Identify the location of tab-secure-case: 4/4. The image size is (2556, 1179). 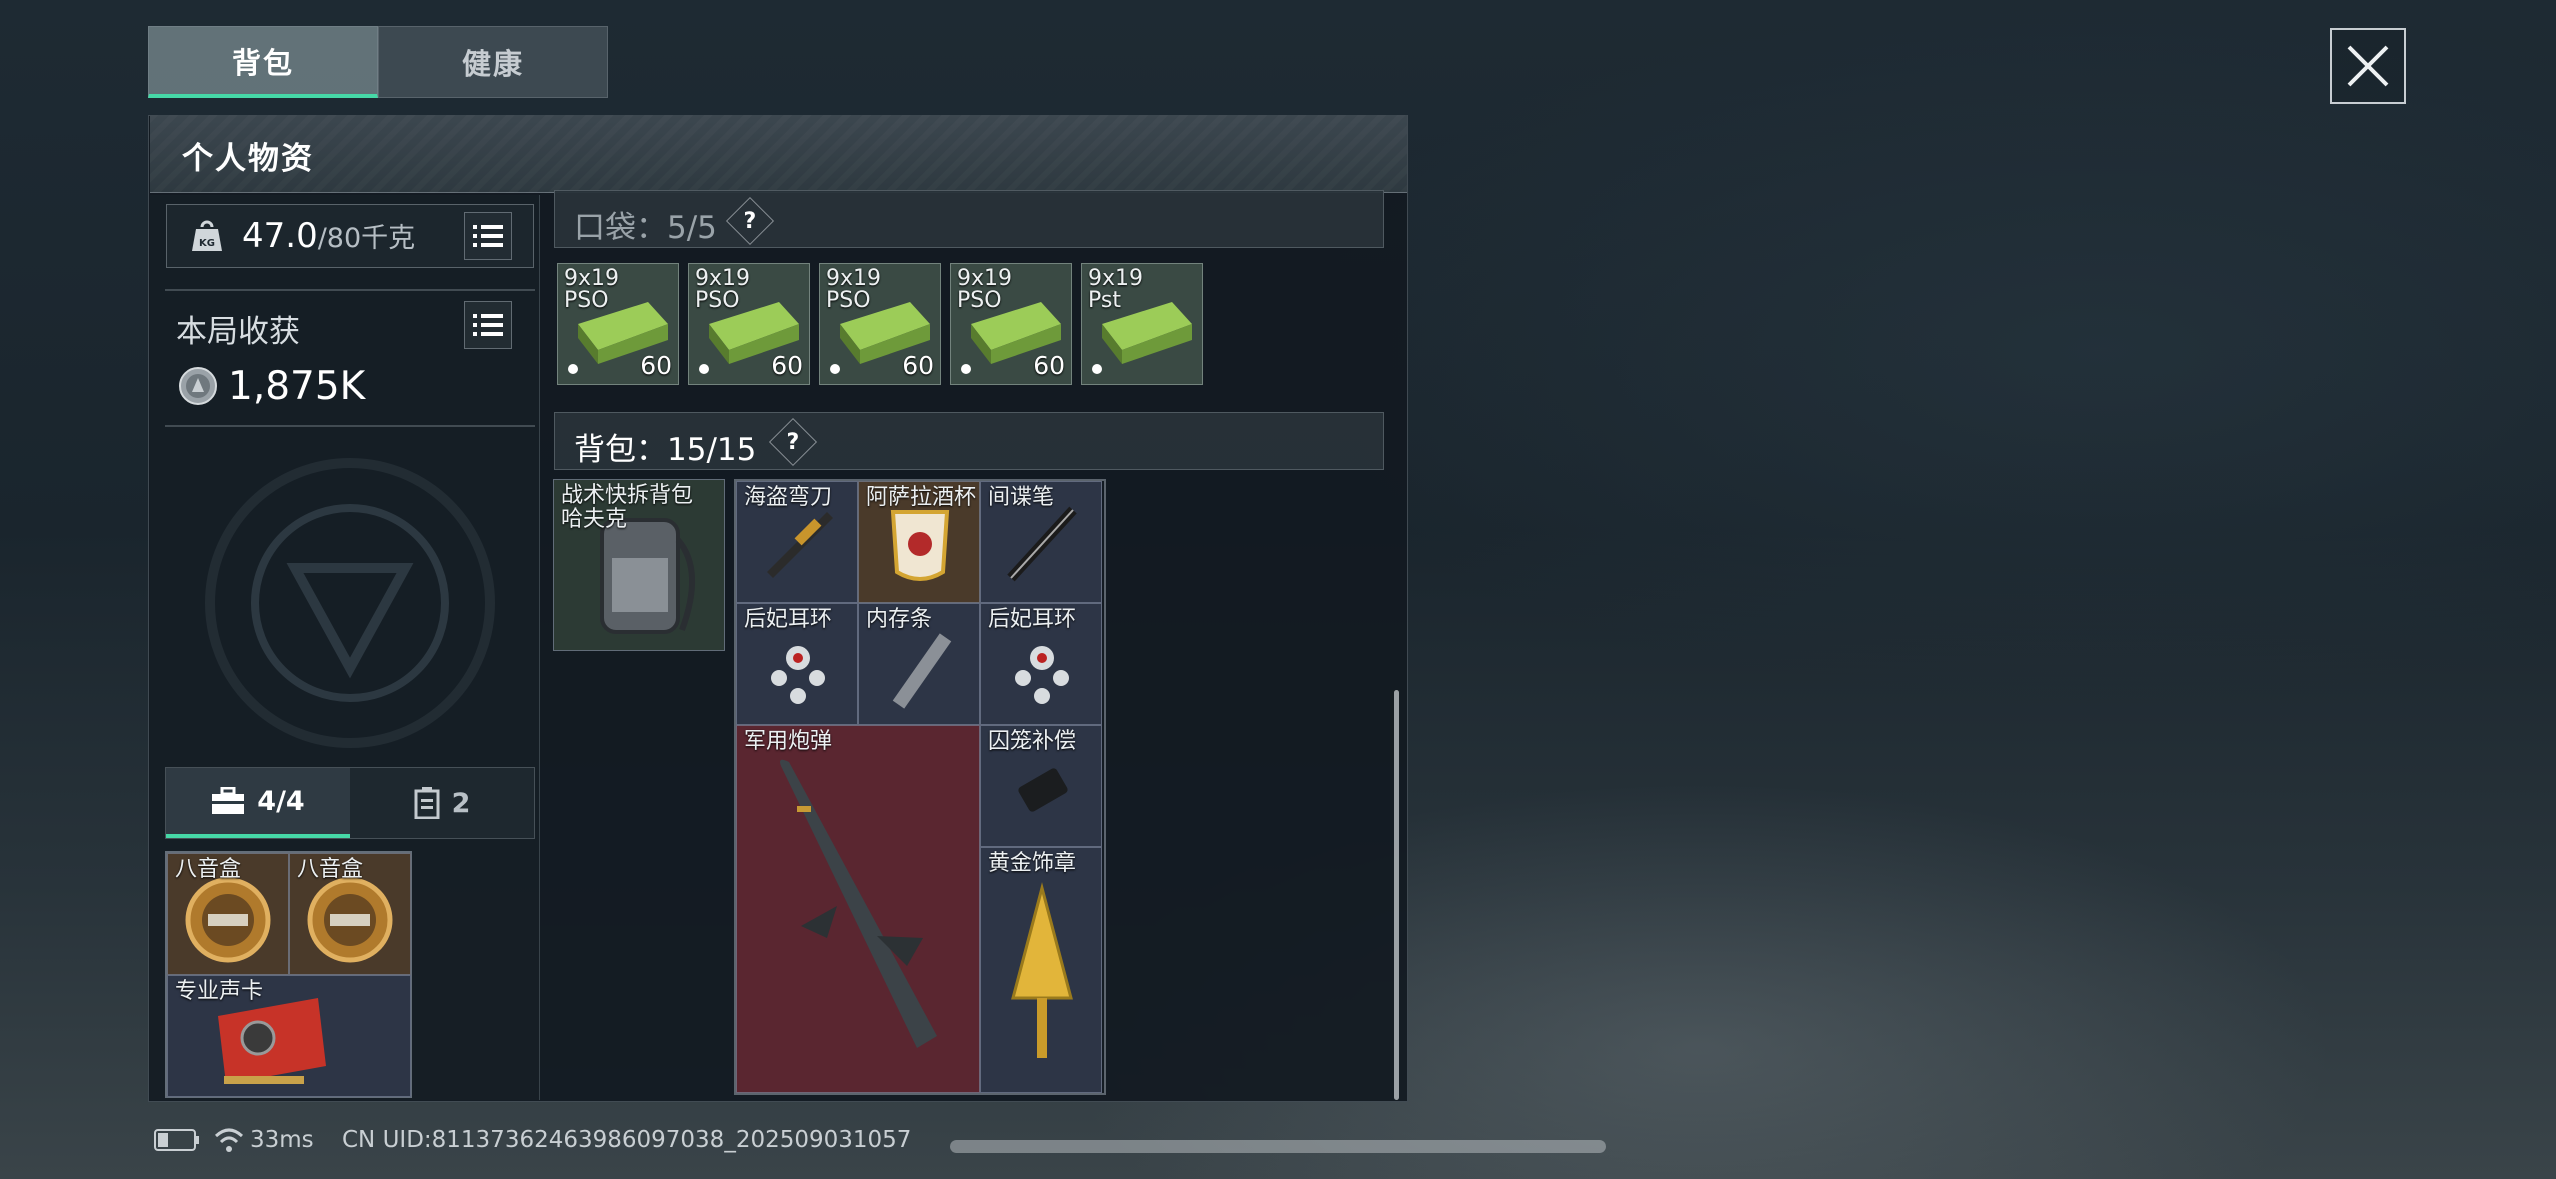
(258, 803).